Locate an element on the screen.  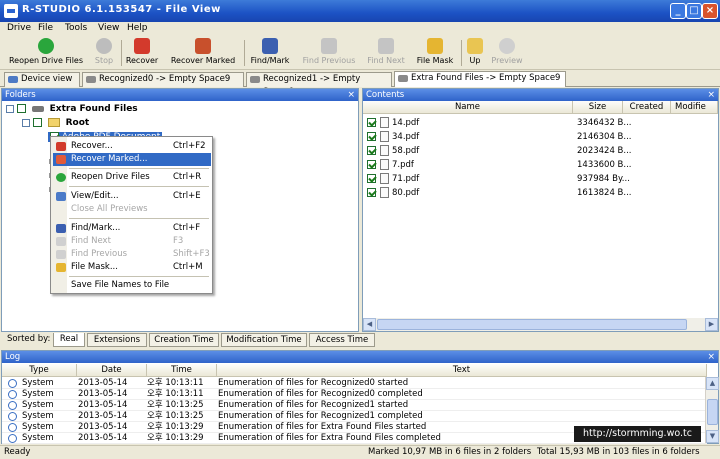
find-mark-button: Find/Mark is located at coordinates (270, 53).